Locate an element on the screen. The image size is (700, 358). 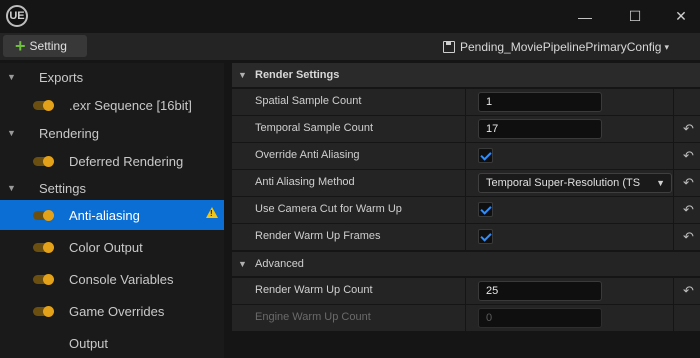
tree-item-color-output: Color Output is located at coordinates (112, 247).